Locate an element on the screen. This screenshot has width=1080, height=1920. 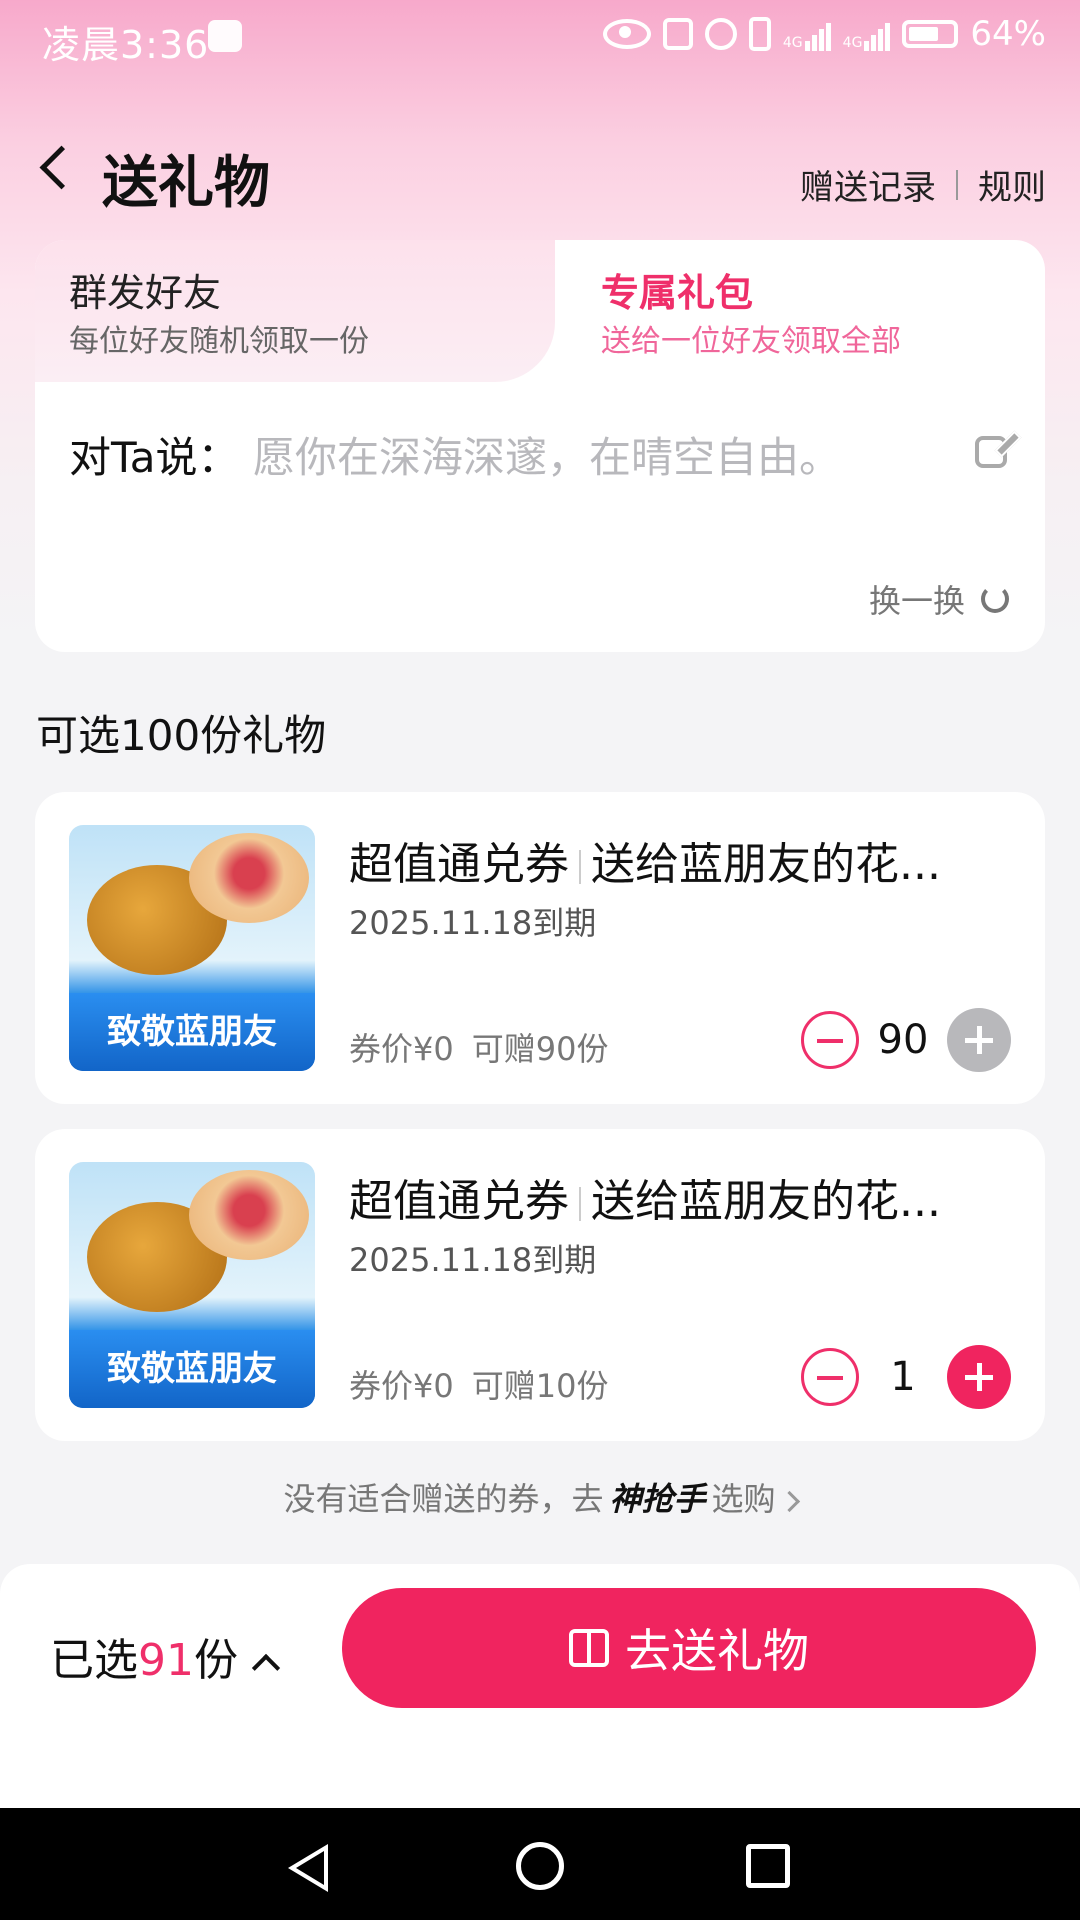
nfc-icon is located at coordinates (677, 34).